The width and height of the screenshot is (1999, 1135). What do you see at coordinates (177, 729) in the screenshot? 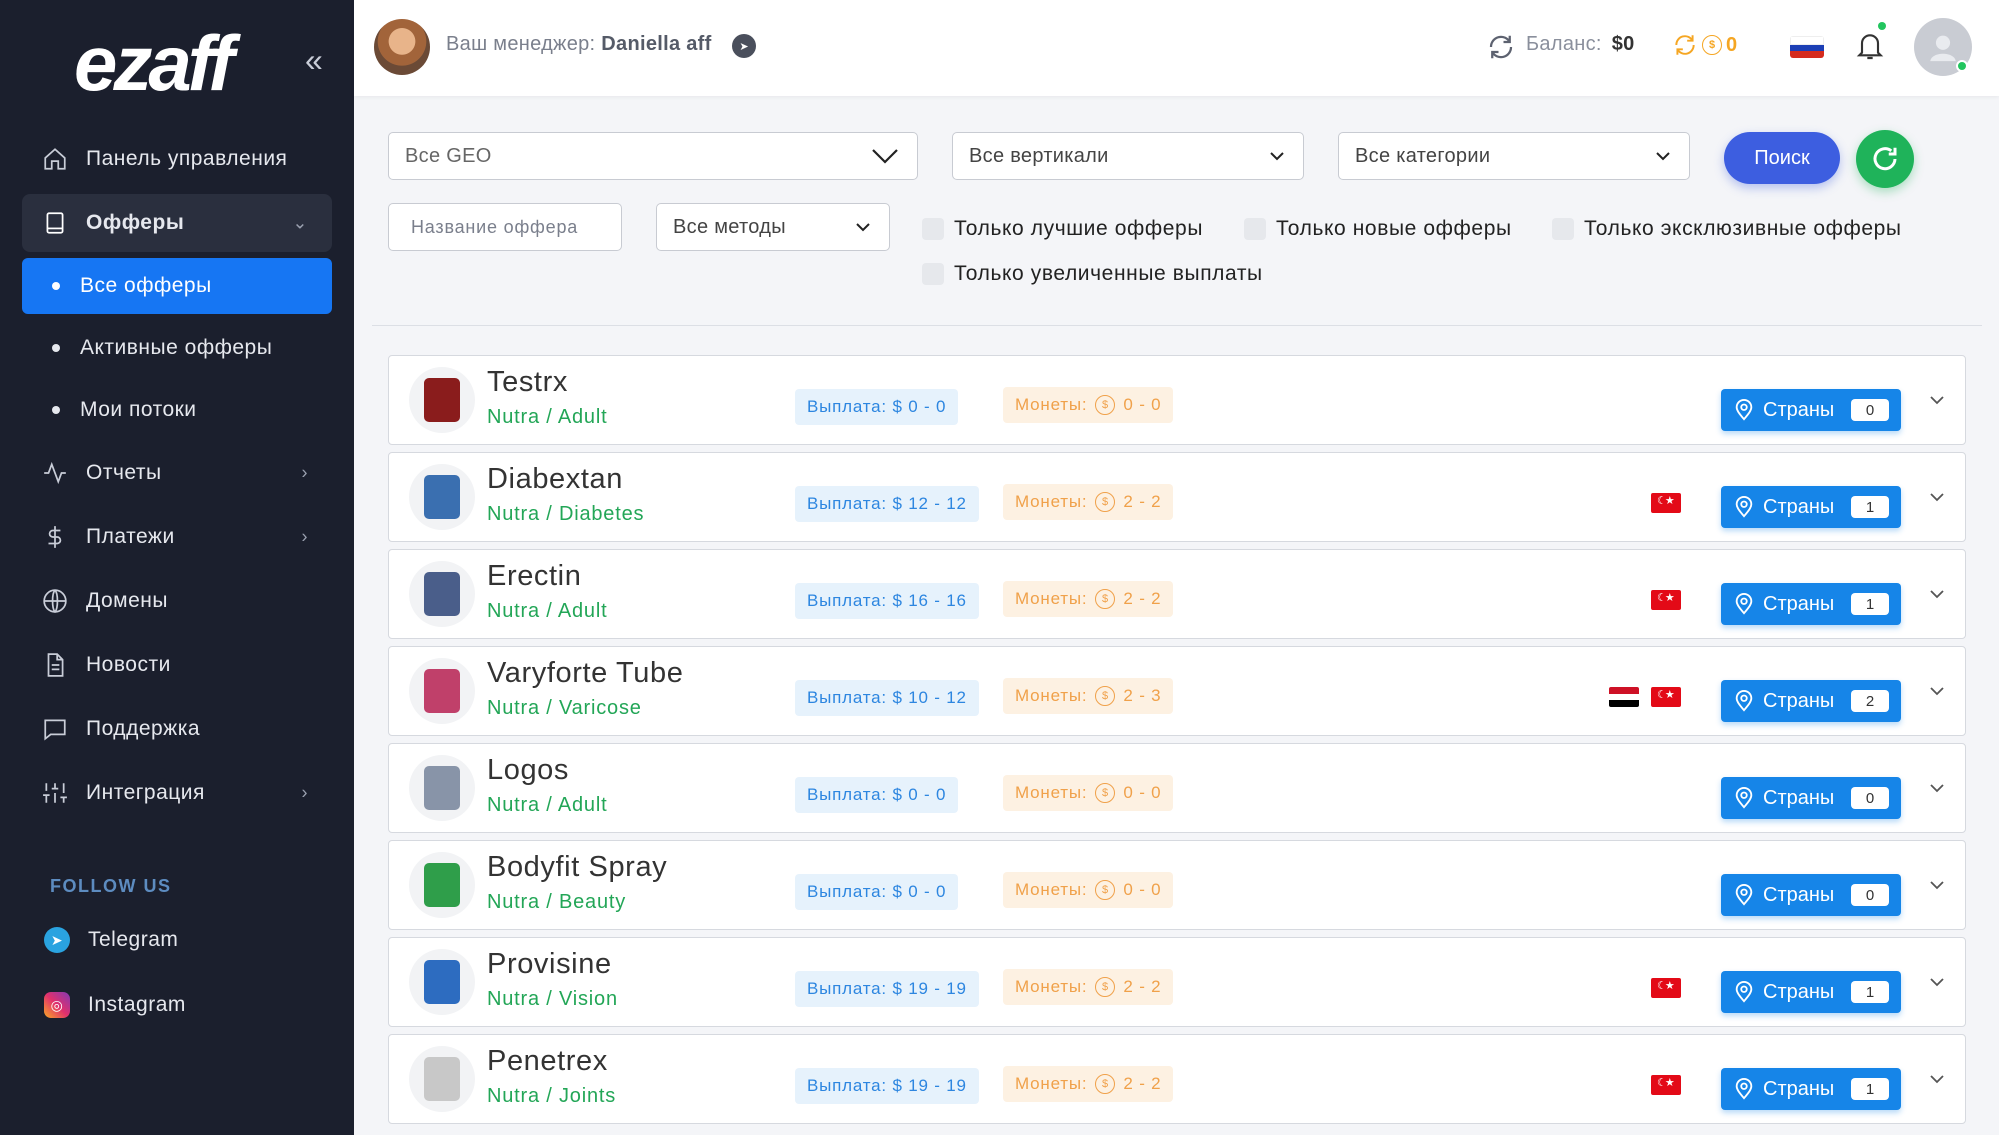
I see `sidebar-item-support: Поддержка` at bounding box center [177, 729].